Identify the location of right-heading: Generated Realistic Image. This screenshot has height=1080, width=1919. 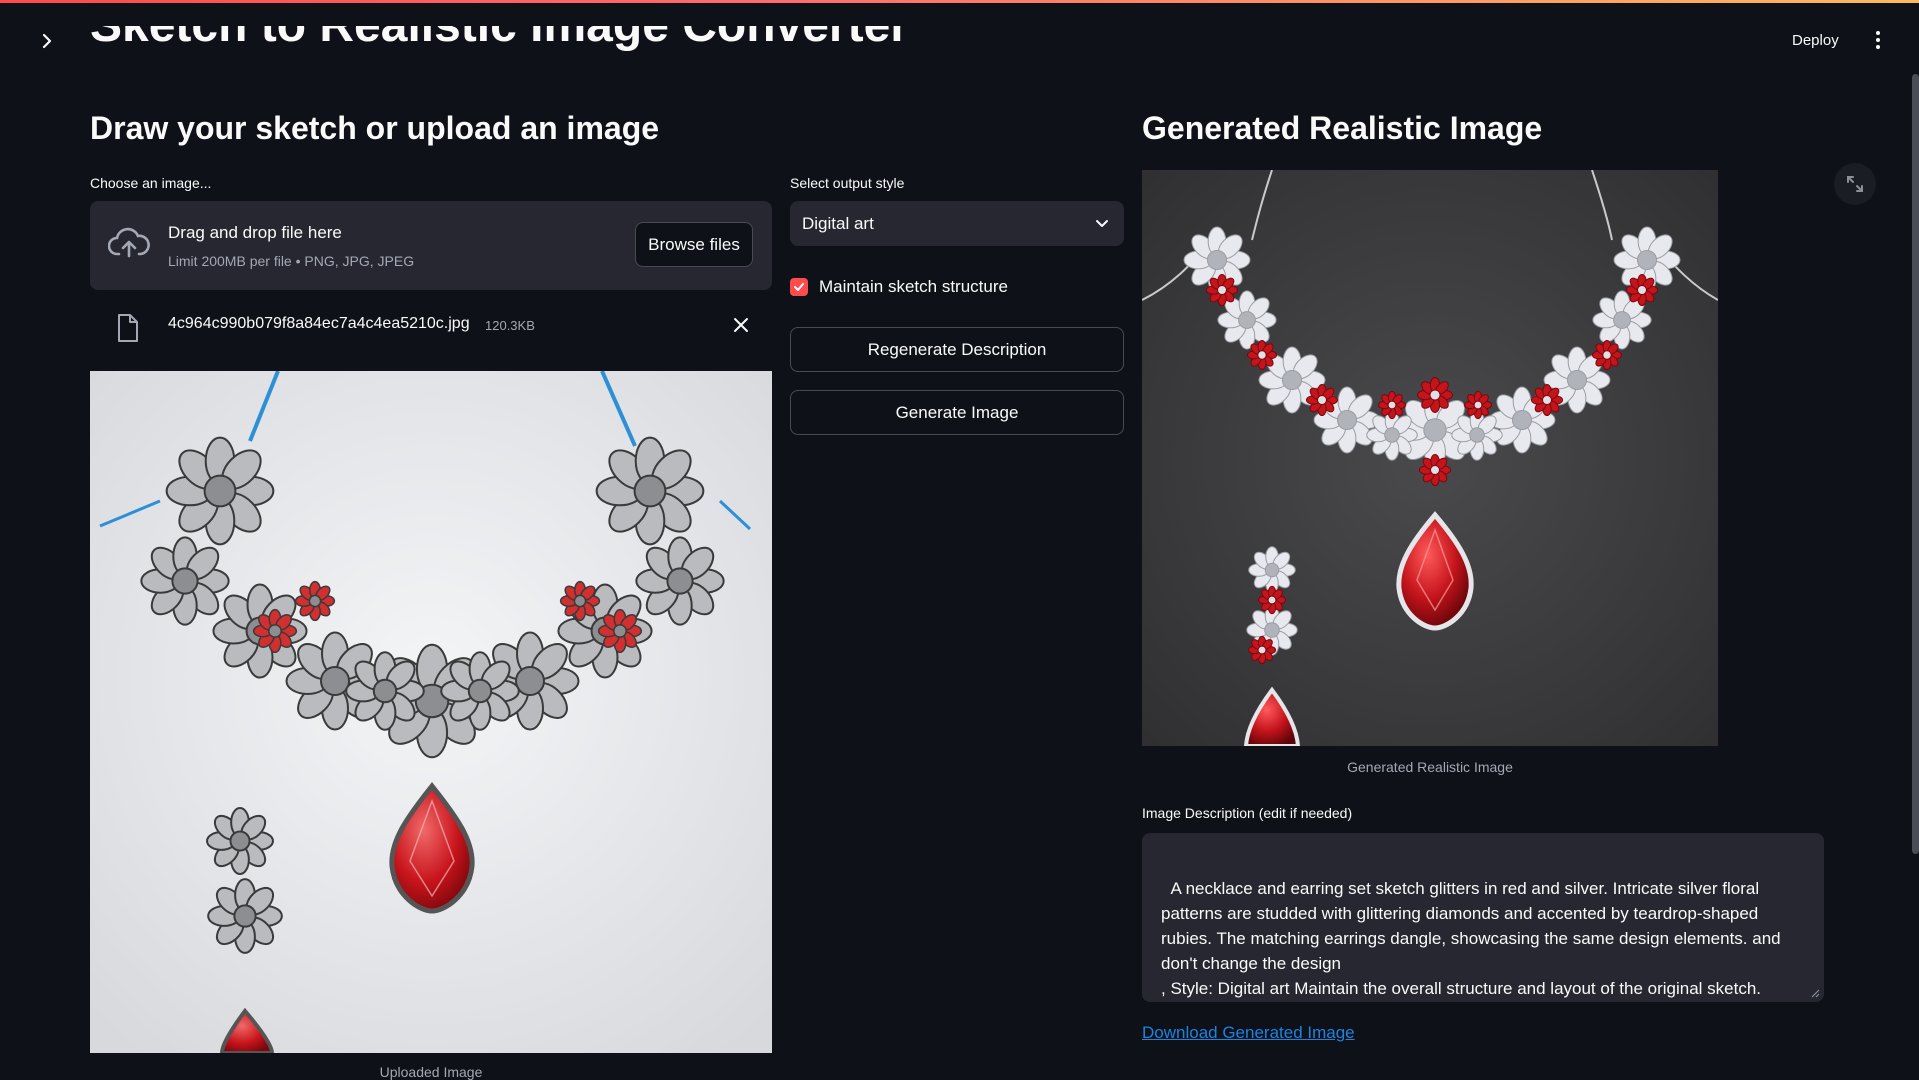
(1342, 128).